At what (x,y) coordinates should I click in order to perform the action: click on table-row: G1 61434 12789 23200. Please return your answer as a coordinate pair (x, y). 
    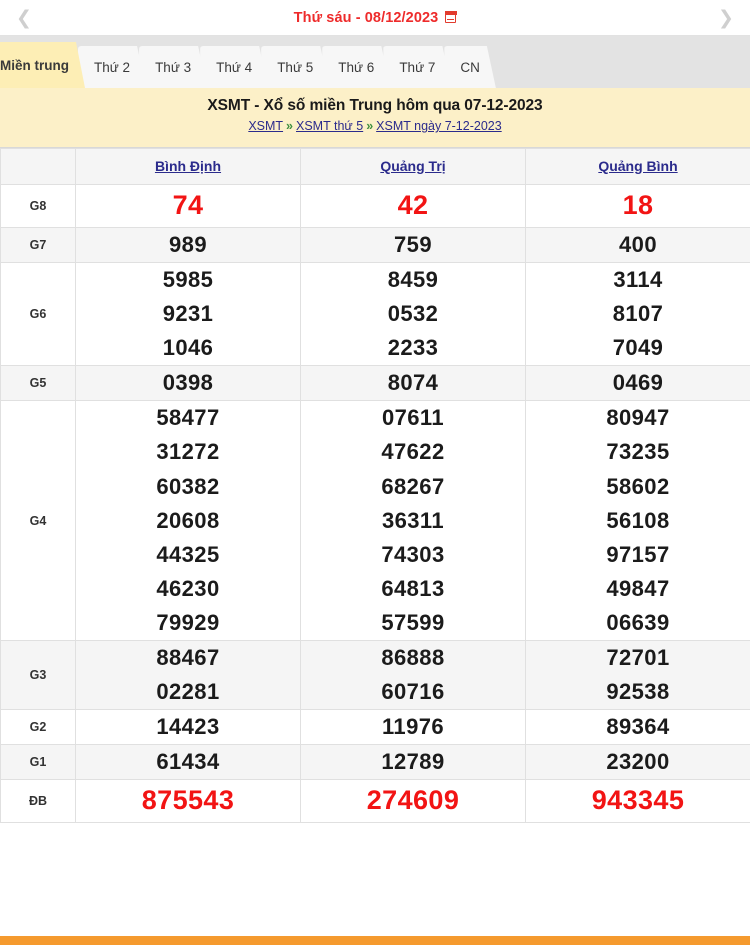
    Looking at the image, I should click on (375, 762).